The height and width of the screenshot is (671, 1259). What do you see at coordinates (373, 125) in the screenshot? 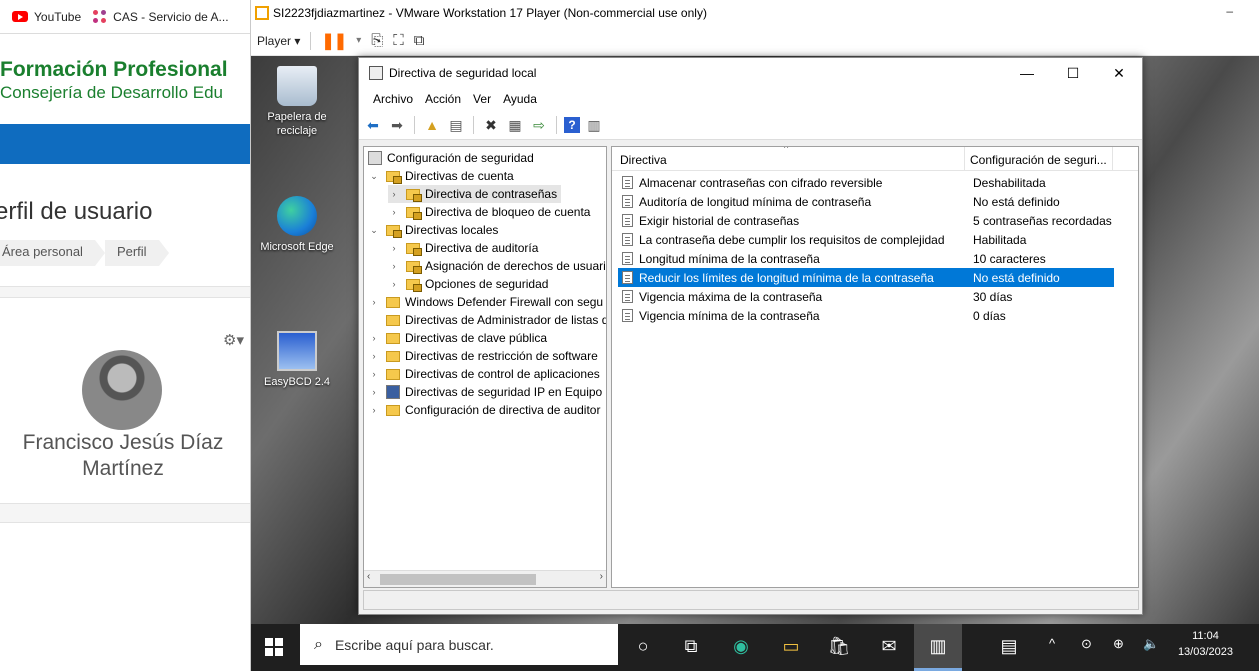
I see `back-arrow-icon: ⬅` at bounding box center [373, 125].